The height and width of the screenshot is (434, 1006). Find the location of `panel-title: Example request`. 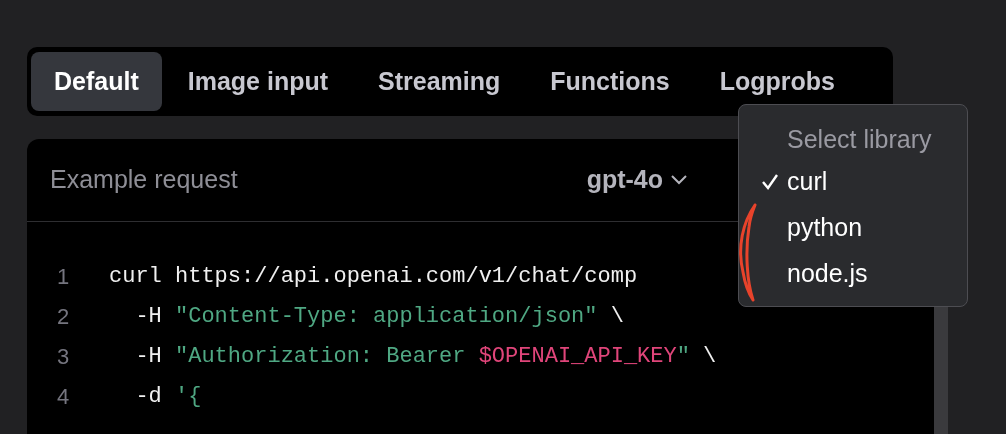

panel-title: Example request is located at coordinates (144, 180).